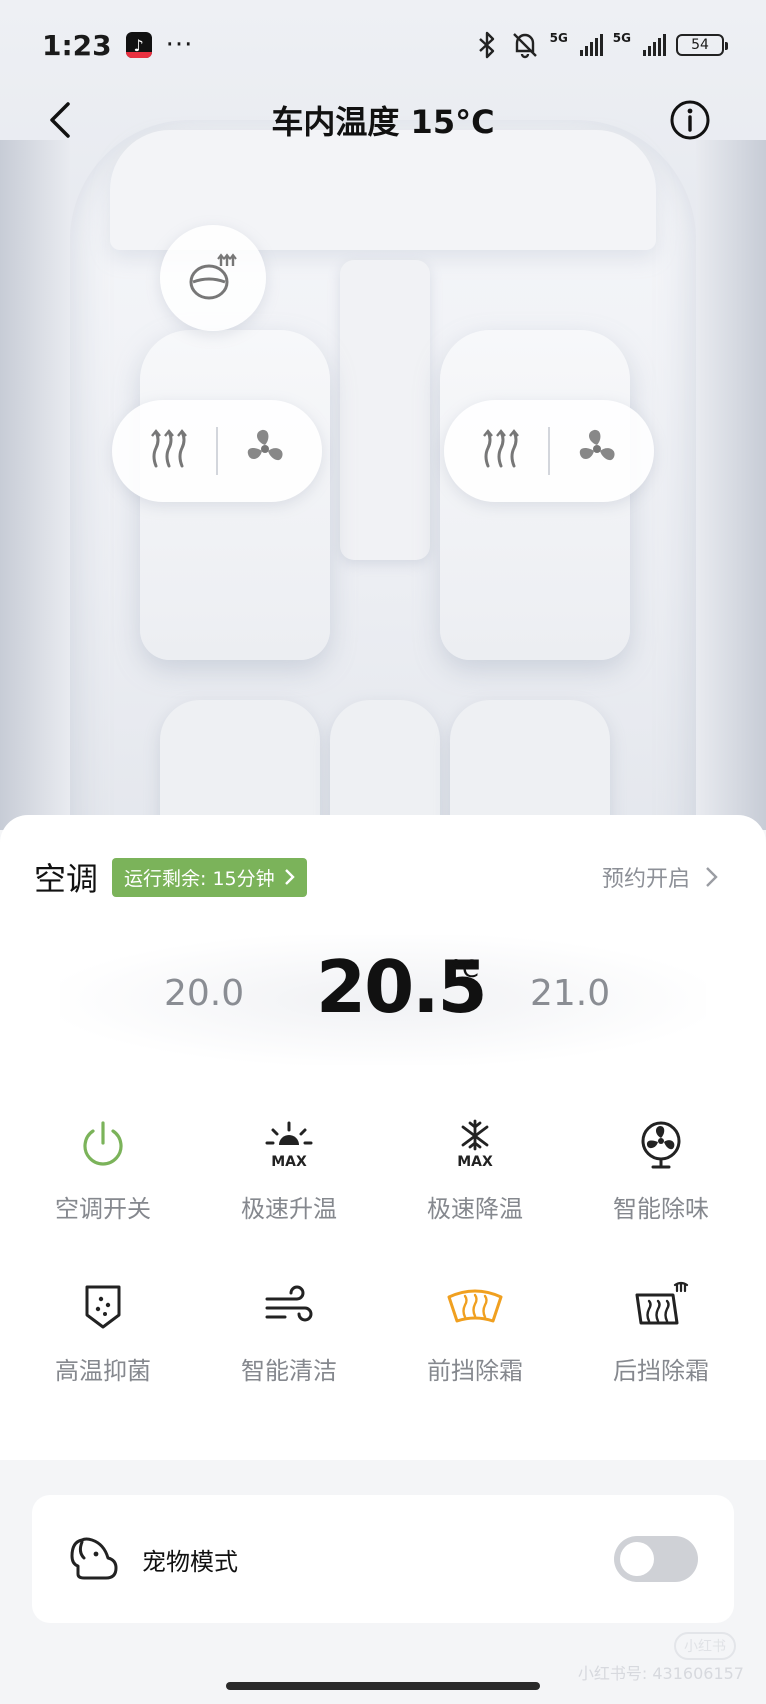  I want to click on driver-seat-heat-button, so click(169, 451).